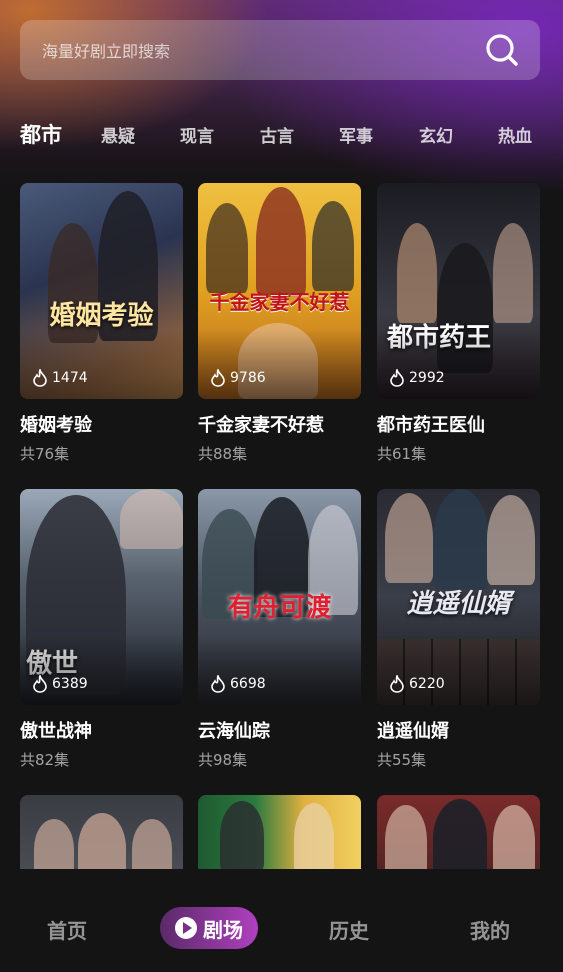  I want to click on drama-poster: 婚姻考验 1474, so click(101, 291).